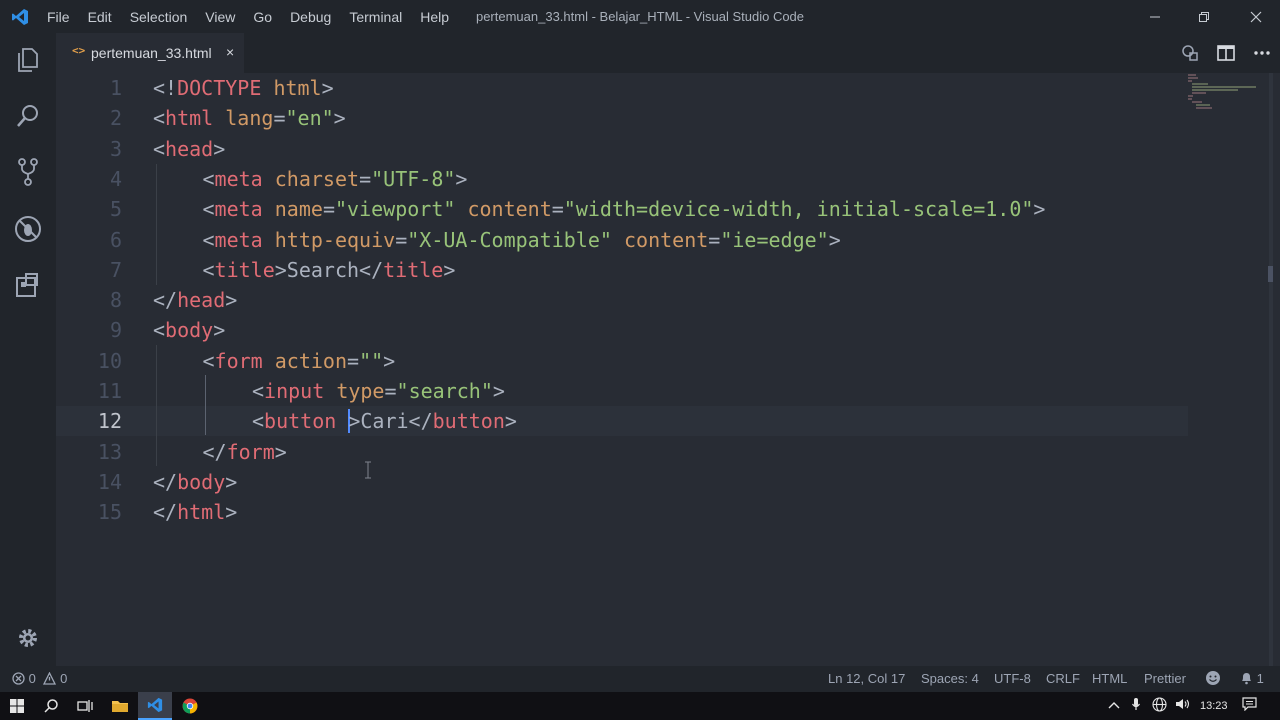 The width and height of the screenshot is (1280, 720). I want to click on feedback-button, so click(1213, 679).